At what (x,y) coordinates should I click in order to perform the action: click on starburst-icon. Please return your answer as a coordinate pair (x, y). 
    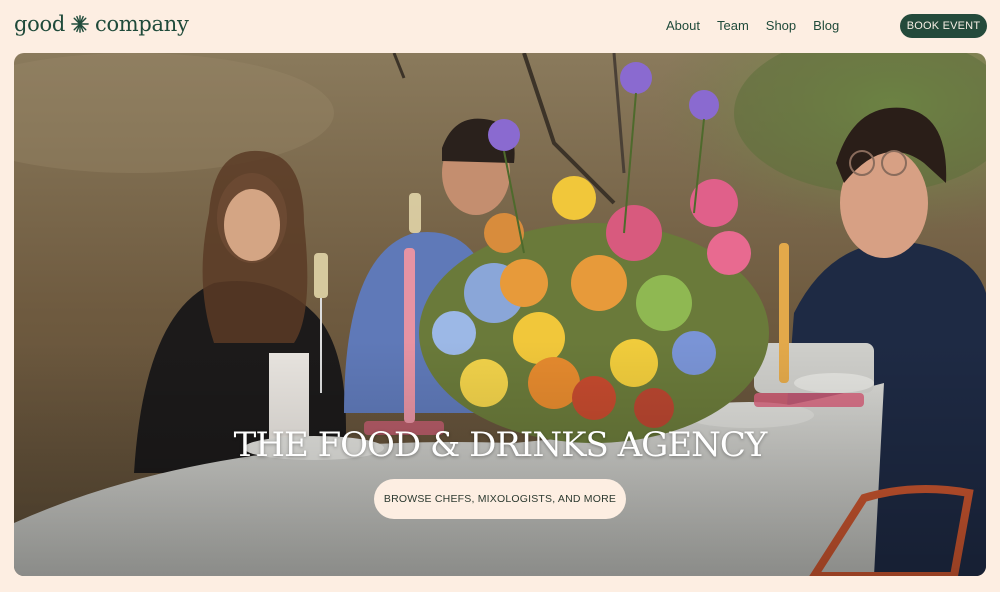
    Looking at the image, I should click on (80, 24).